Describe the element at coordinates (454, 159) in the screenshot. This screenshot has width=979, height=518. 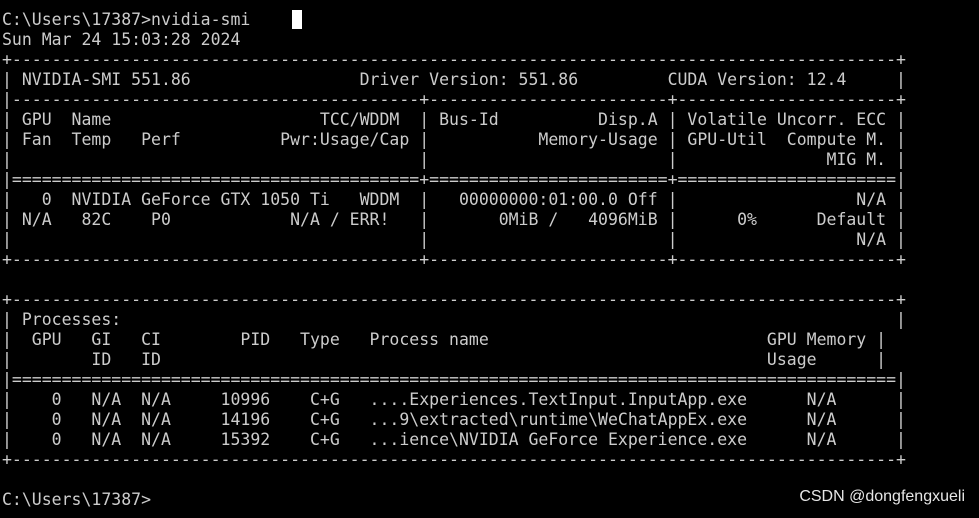
I see `gpu-header-line: | | | MIG M. |` at that location.